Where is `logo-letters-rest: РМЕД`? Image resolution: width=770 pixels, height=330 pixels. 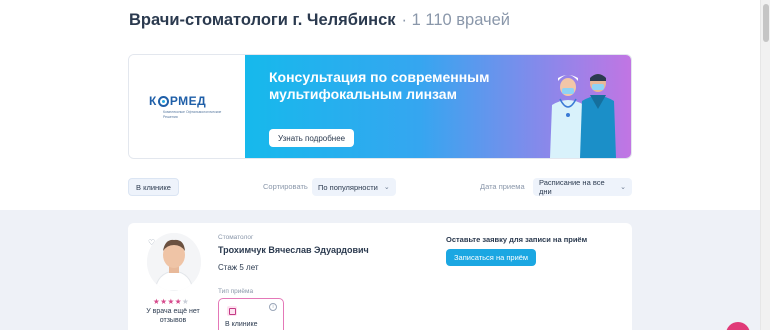
logo-letters-rest: РМЕД is located at coordinates (188, 101).